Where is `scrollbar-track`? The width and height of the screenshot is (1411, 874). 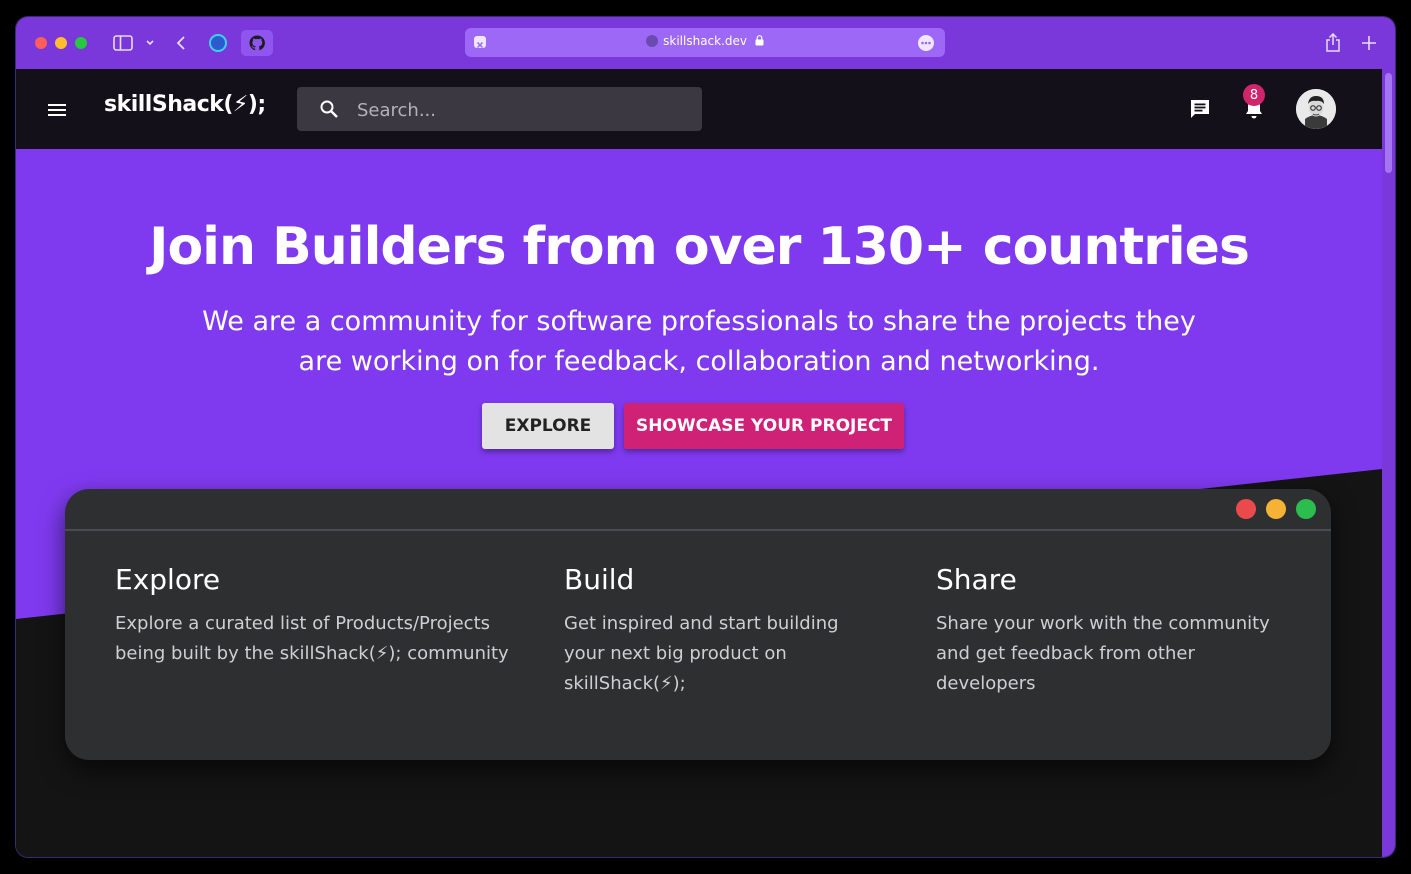 scrollbar-track is located at coordinates (1388, 463).